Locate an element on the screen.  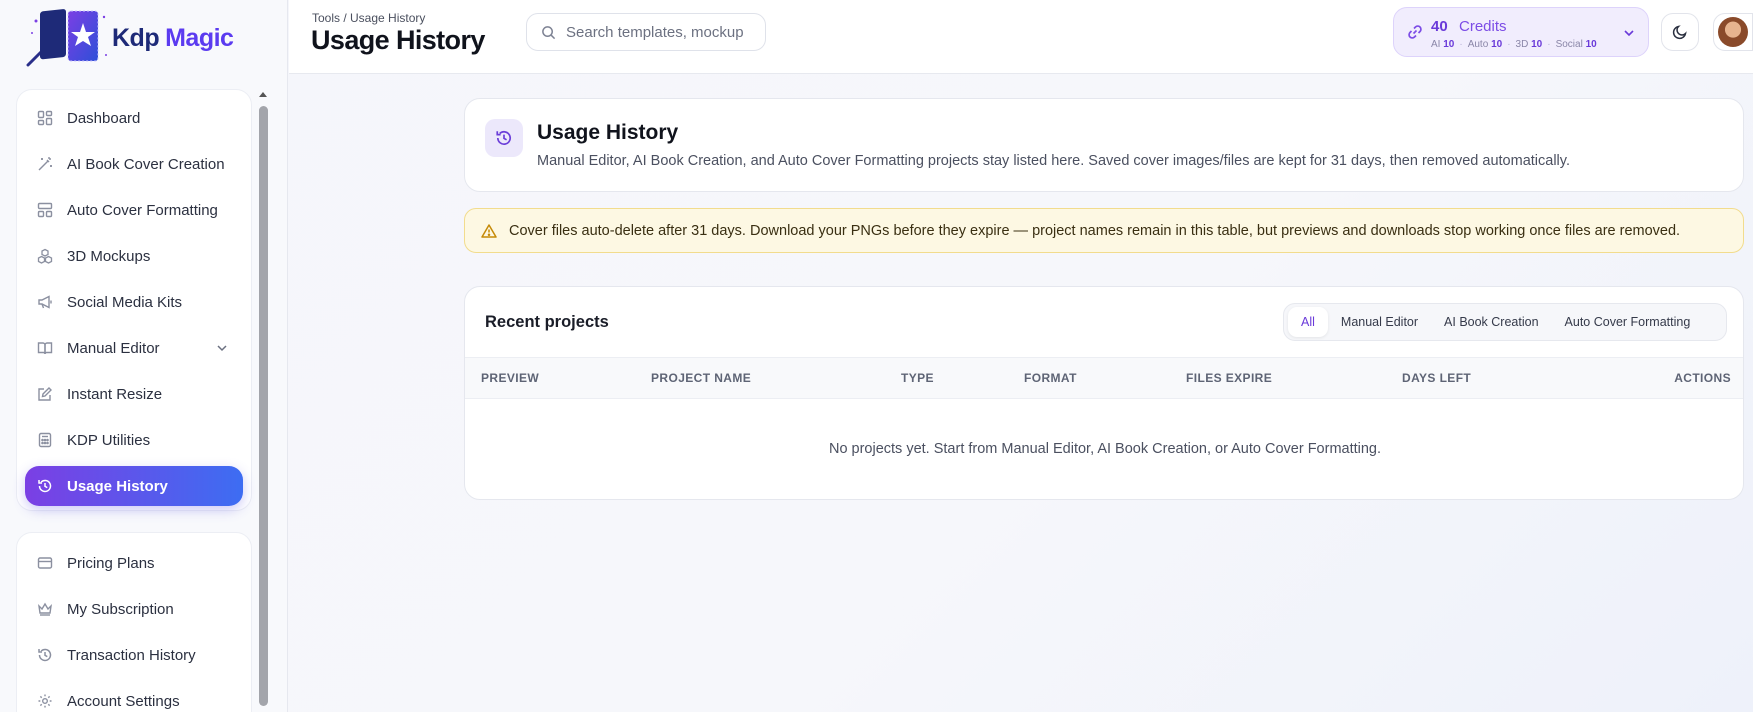
credit-social-label: Social is located at coordinates (1569, 44).